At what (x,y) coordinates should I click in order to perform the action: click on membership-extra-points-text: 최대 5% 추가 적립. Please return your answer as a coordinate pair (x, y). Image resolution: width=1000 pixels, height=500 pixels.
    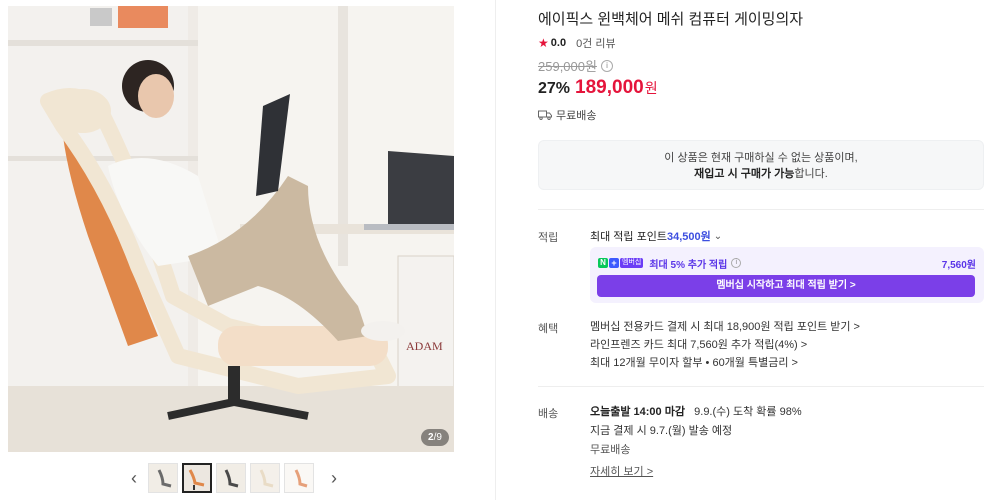
    Looking at the image, I should click on (688, 265).